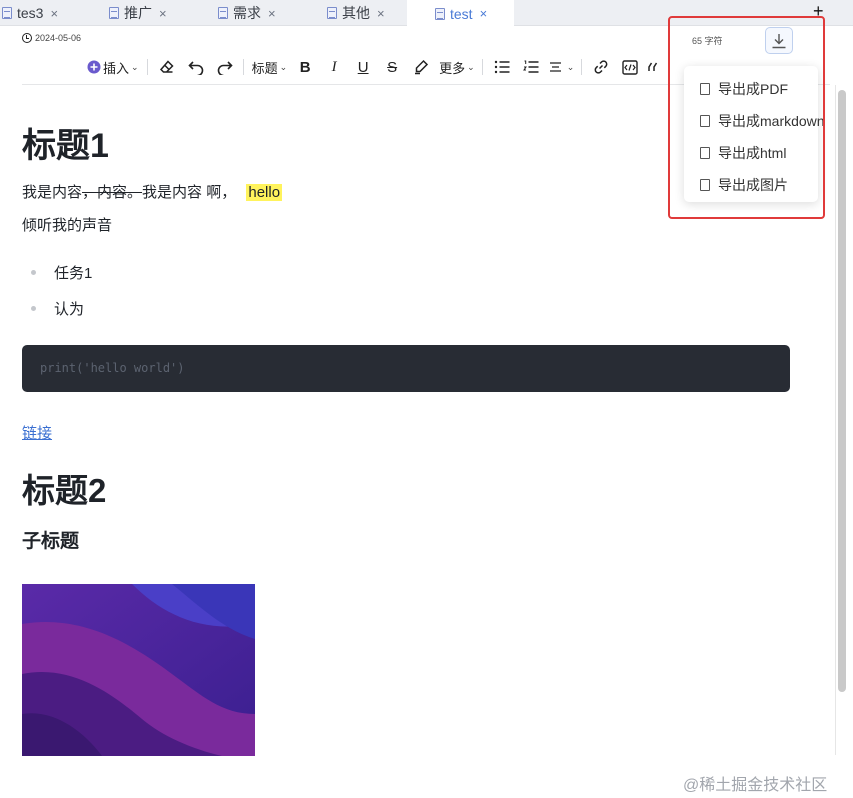 Image resolution: width=853 pixels, height=798 pixels. I want to click on bullet-list-icon, so click(502, 67).